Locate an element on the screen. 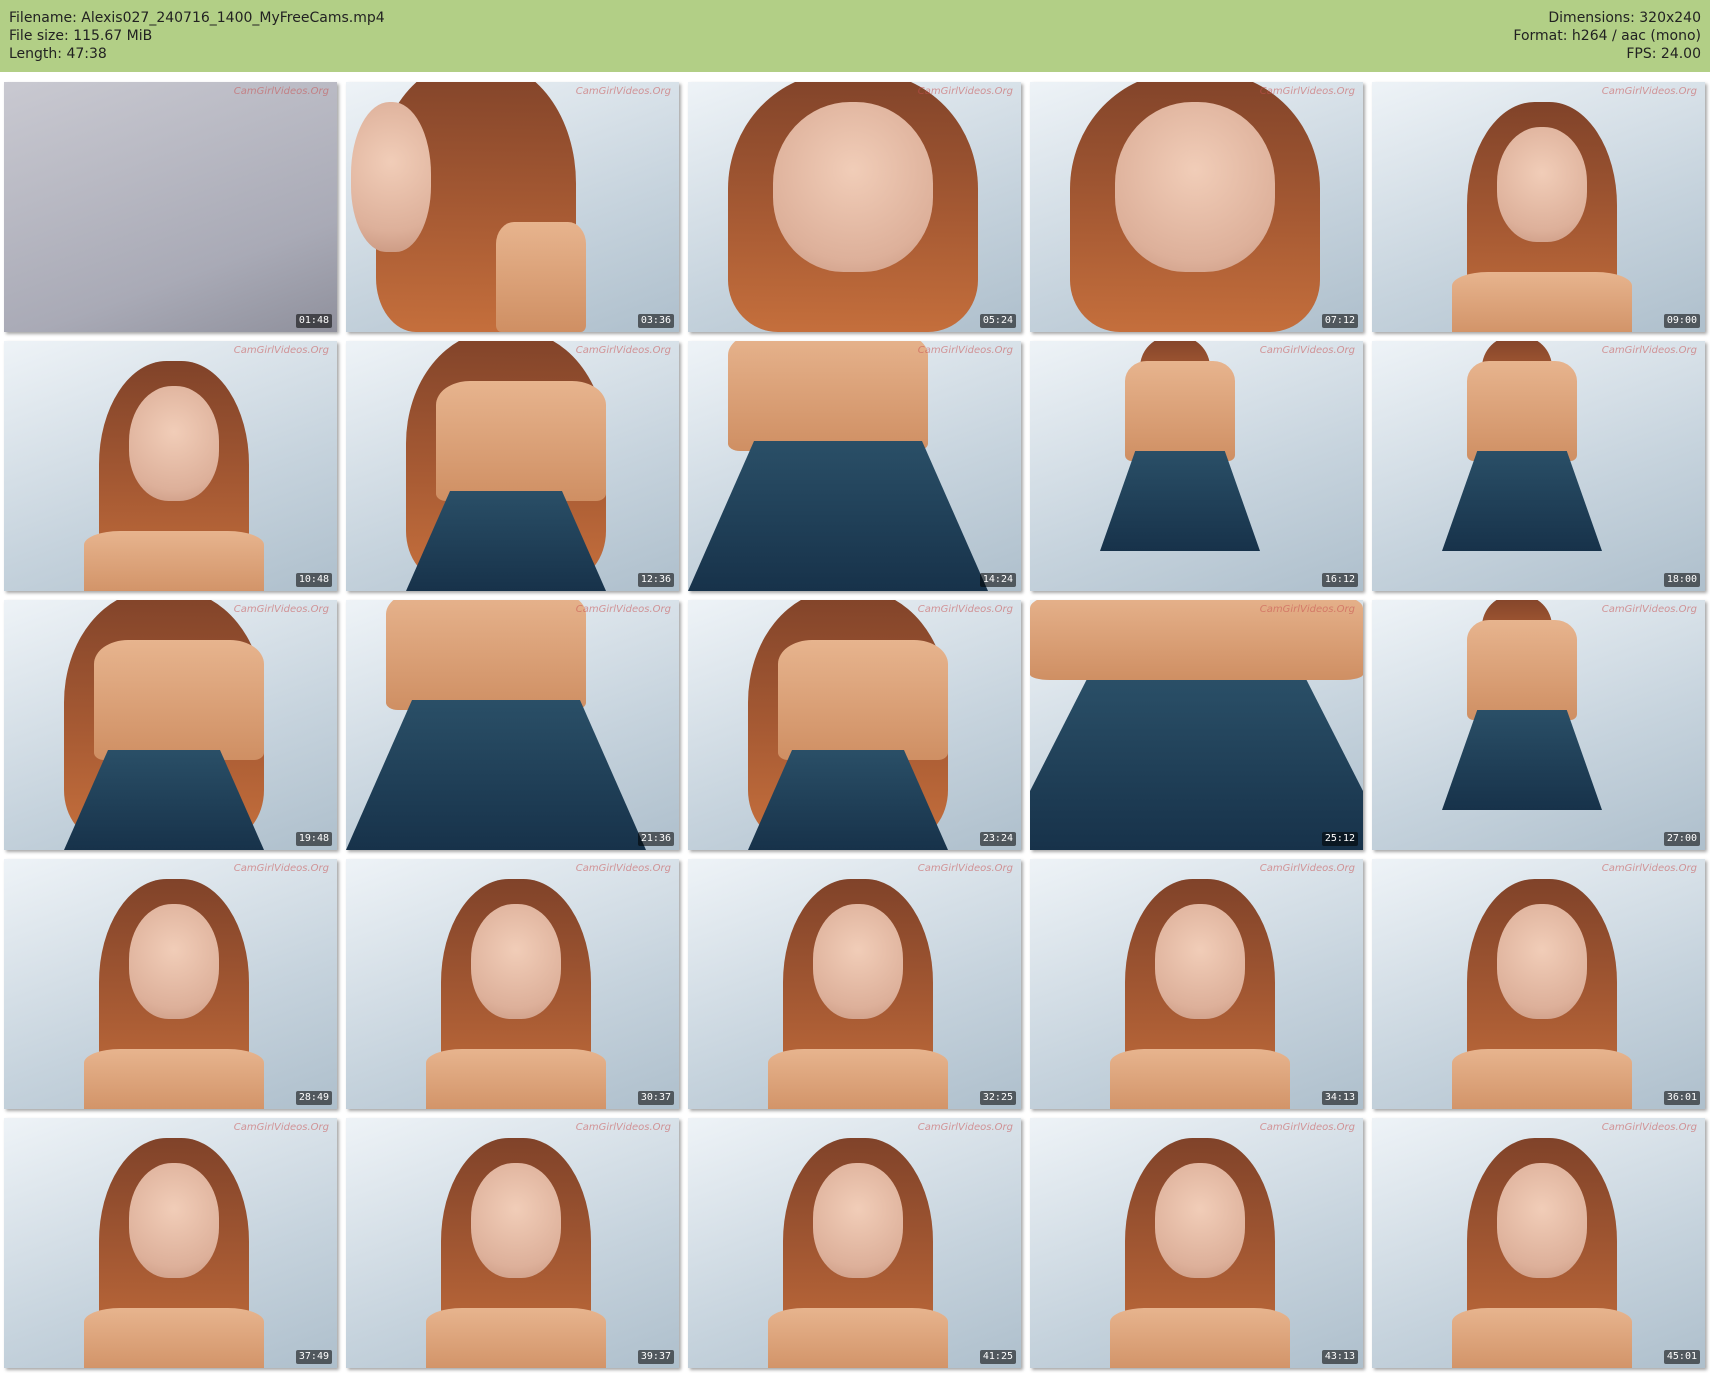 This screenshot has width=1710, height=1373. timestamp-label: 36:01 is located at coordinates (1681, 1098).